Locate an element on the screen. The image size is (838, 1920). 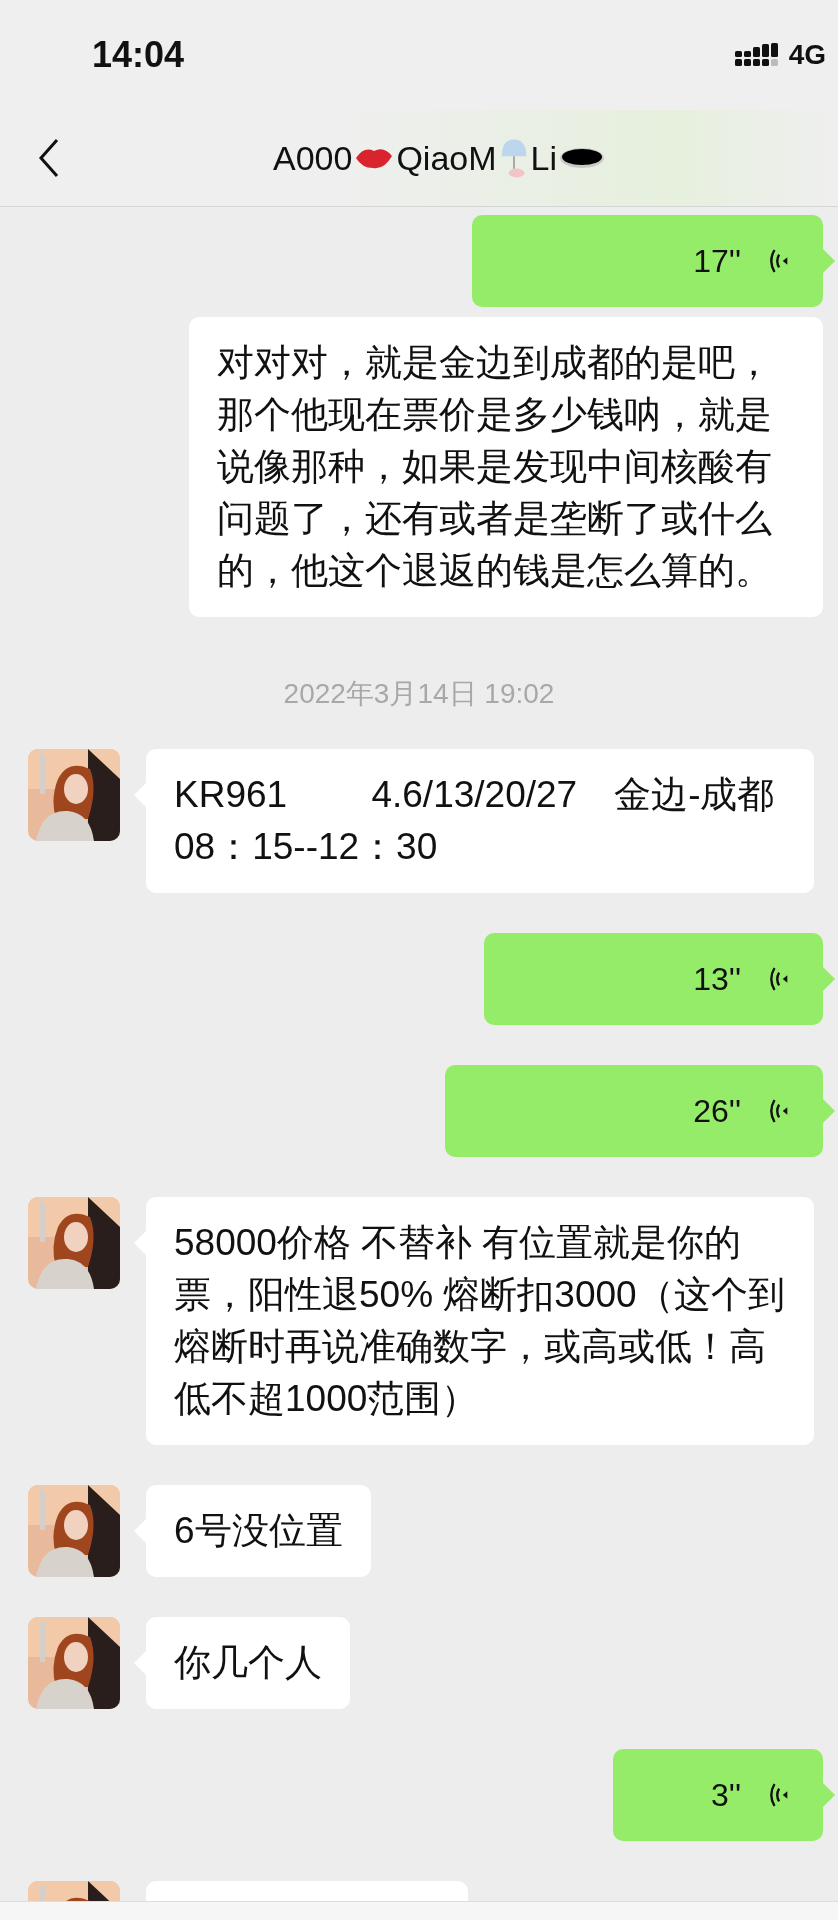
message-text: KR961 4.6/13/20/27 金边-成都 08：15--12：30 is located at coordinates (475, 820).